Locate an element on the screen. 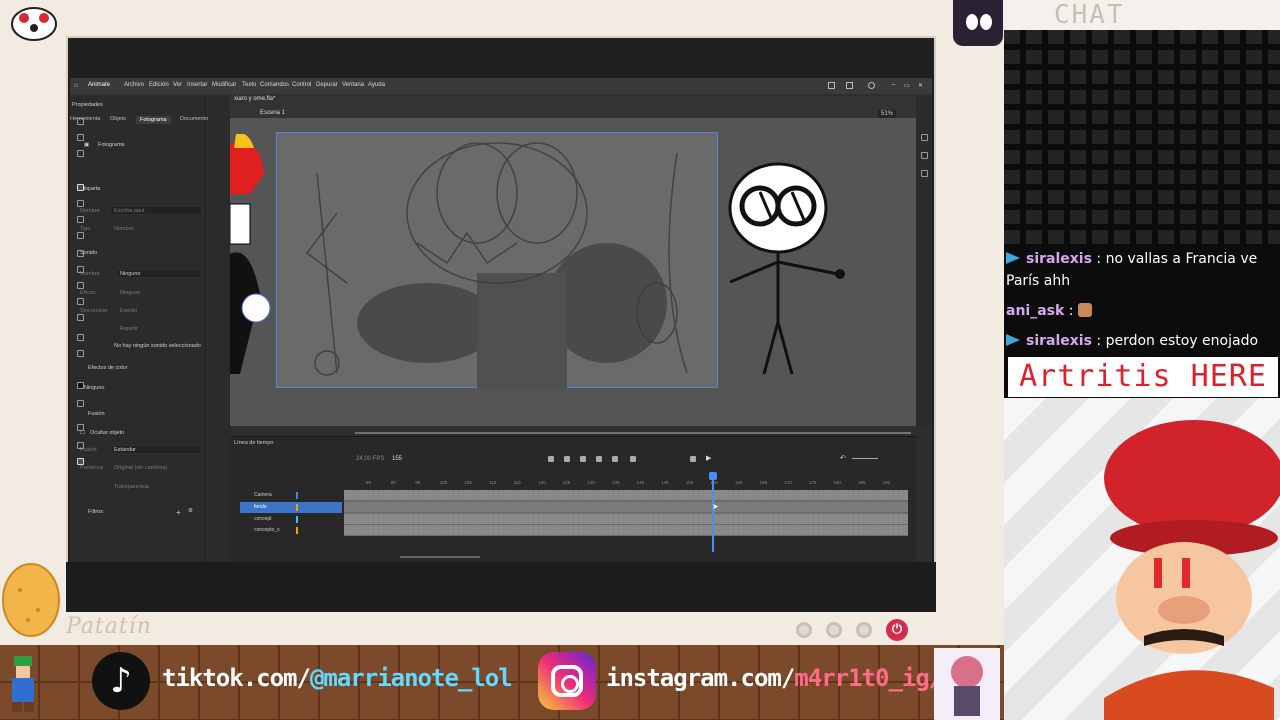 This screenshot has height=720, width=1280. monitor-bottom is located at coordinates (501, 587).